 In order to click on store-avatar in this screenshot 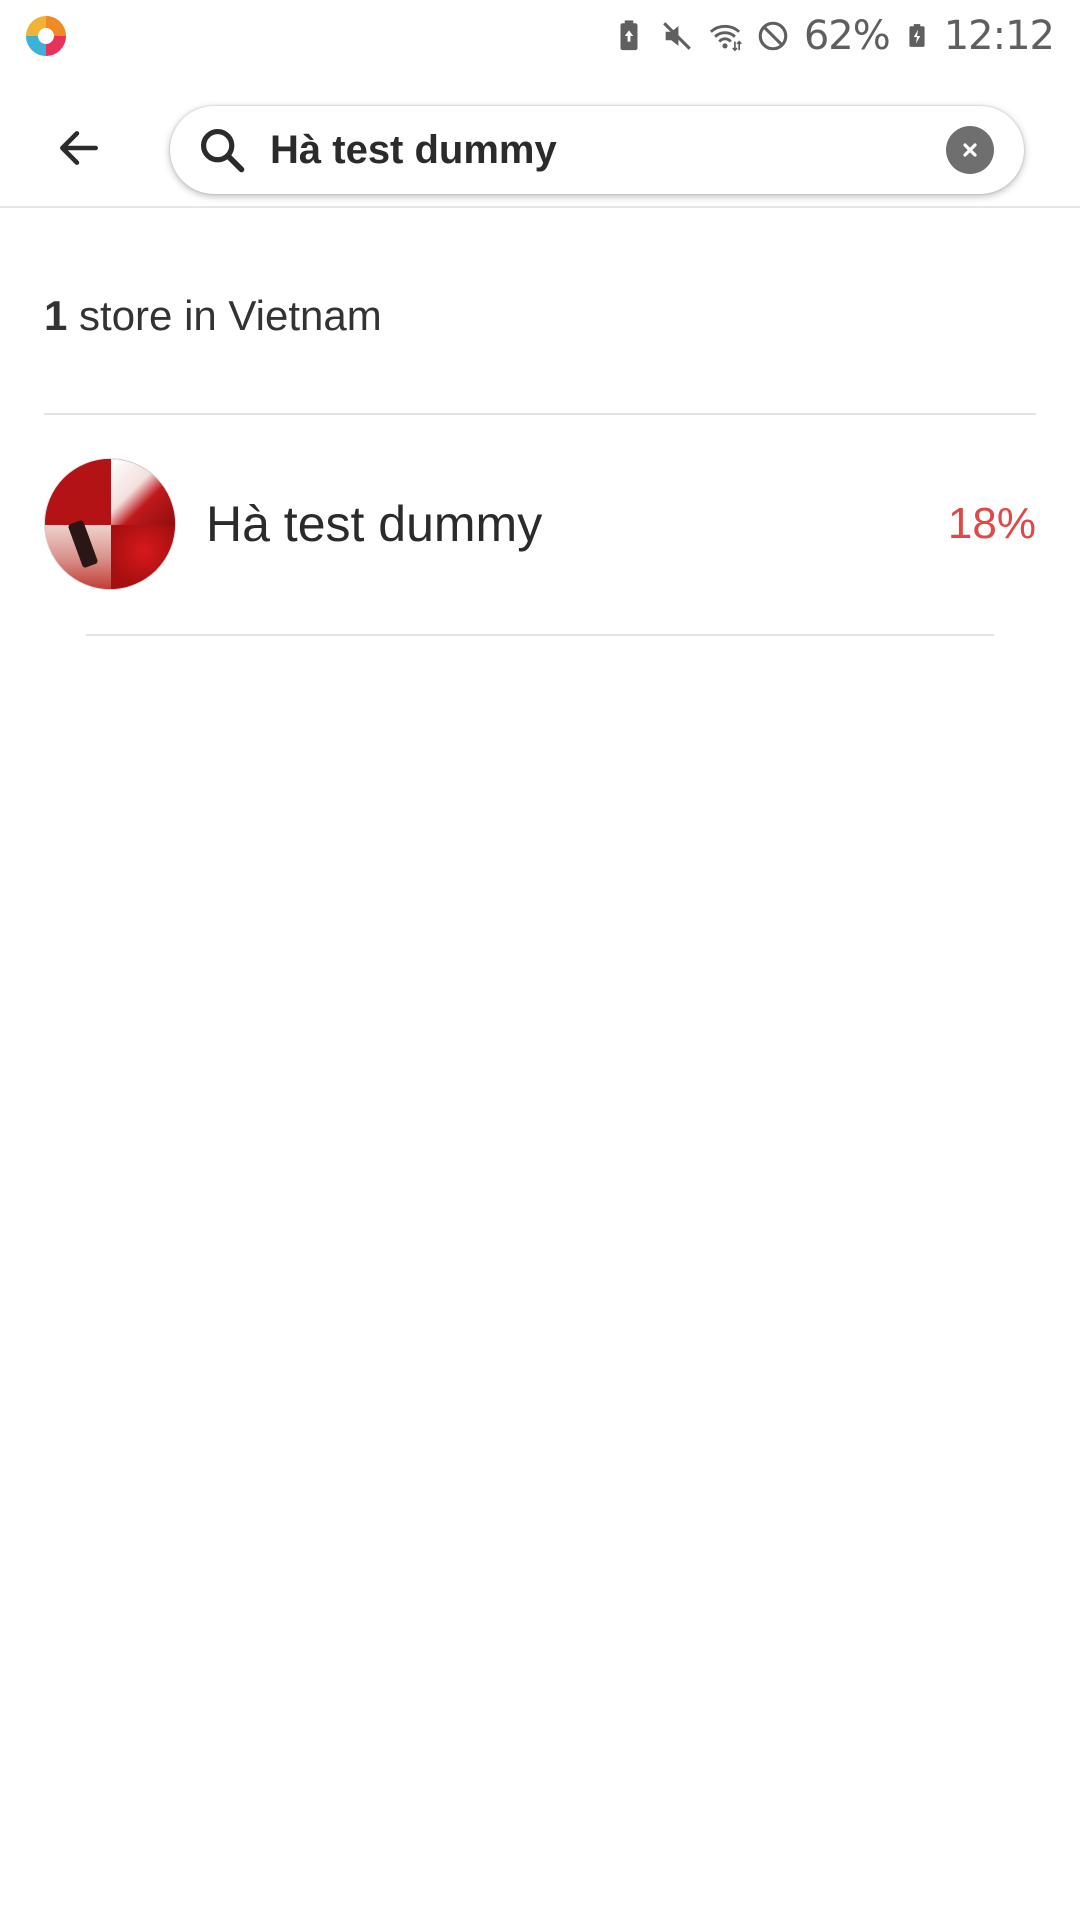, I will do `click(110, 524)`.